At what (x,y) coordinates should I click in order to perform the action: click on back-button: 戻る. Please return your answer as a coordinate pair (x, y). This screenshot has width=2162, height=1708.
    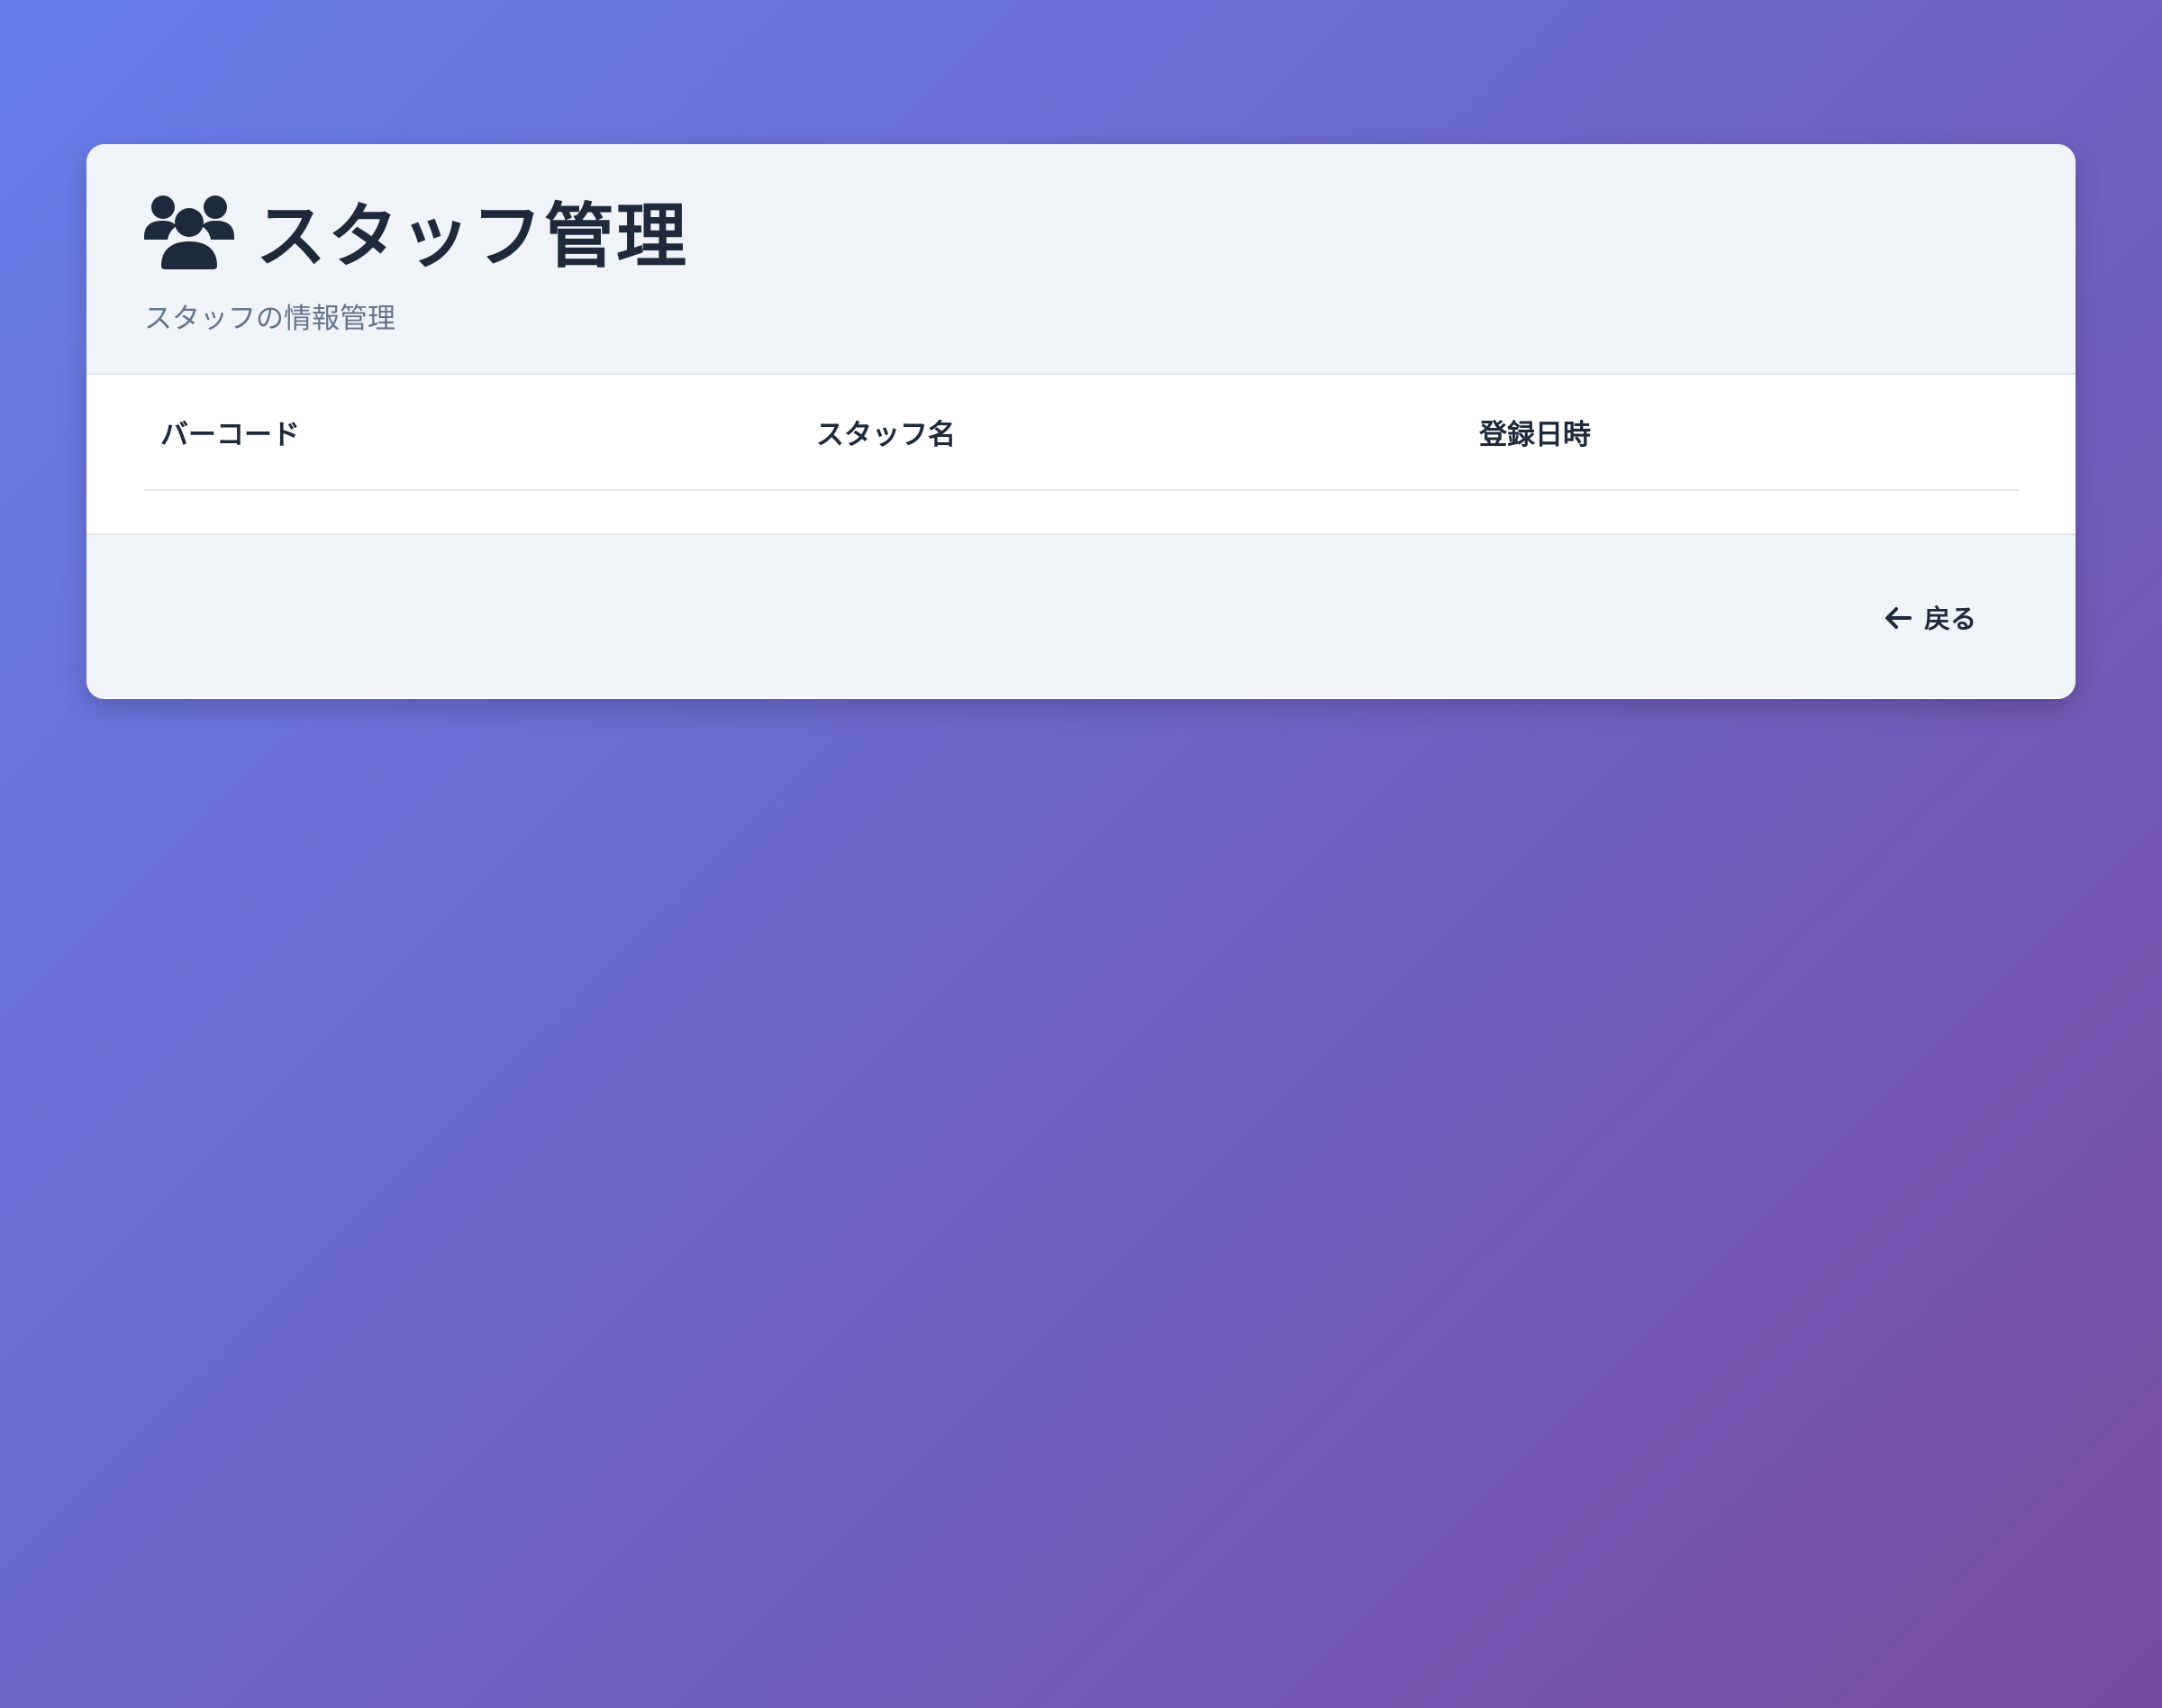
    Looking at the image, I should click on (1930, 617).